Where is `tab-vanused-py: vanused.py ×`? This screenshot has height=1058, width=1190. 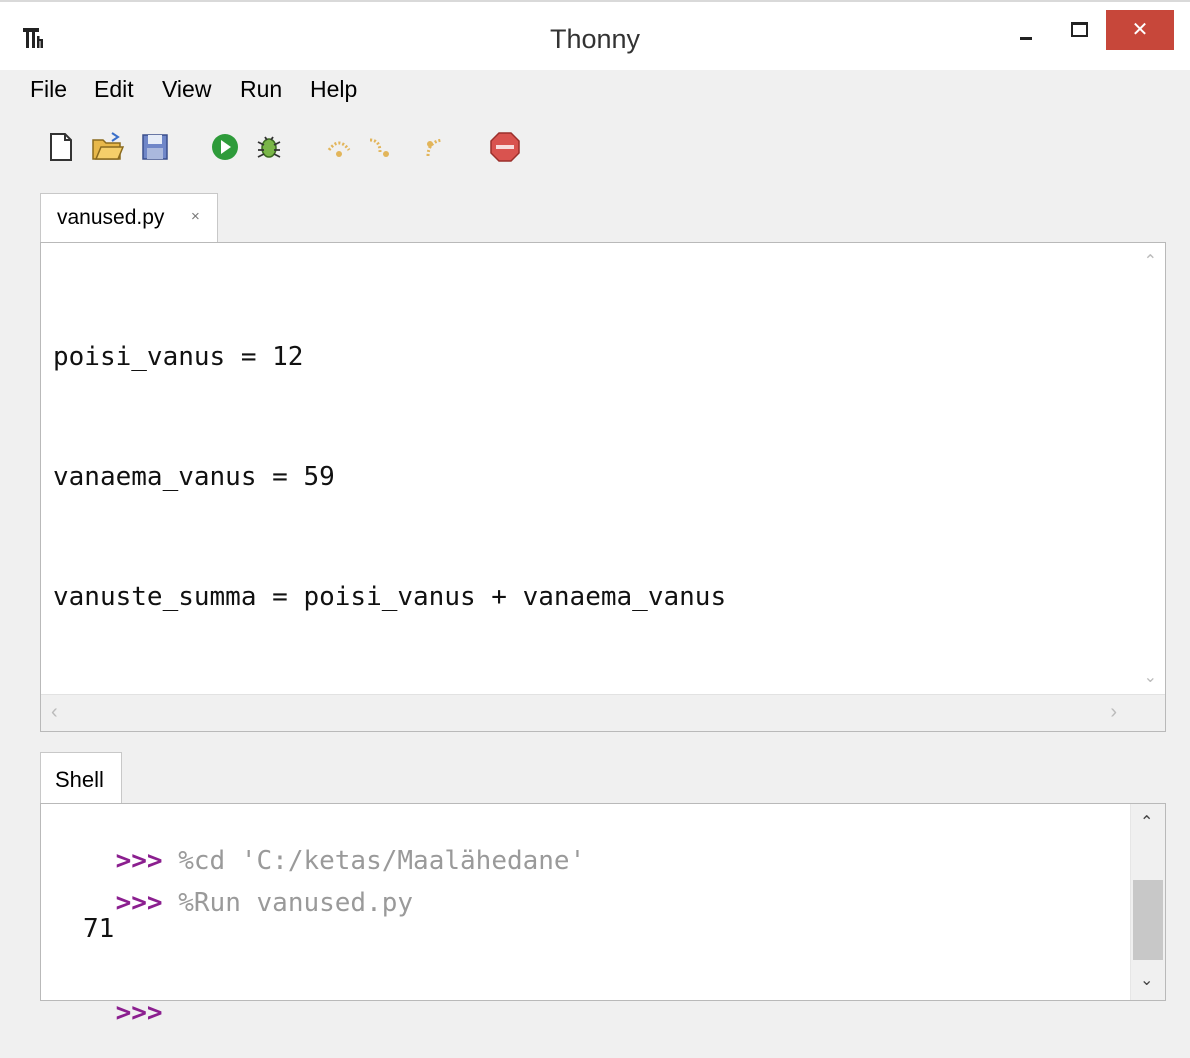
tab-vanused-py: vanused.py × is located at coordinates (129, 217).